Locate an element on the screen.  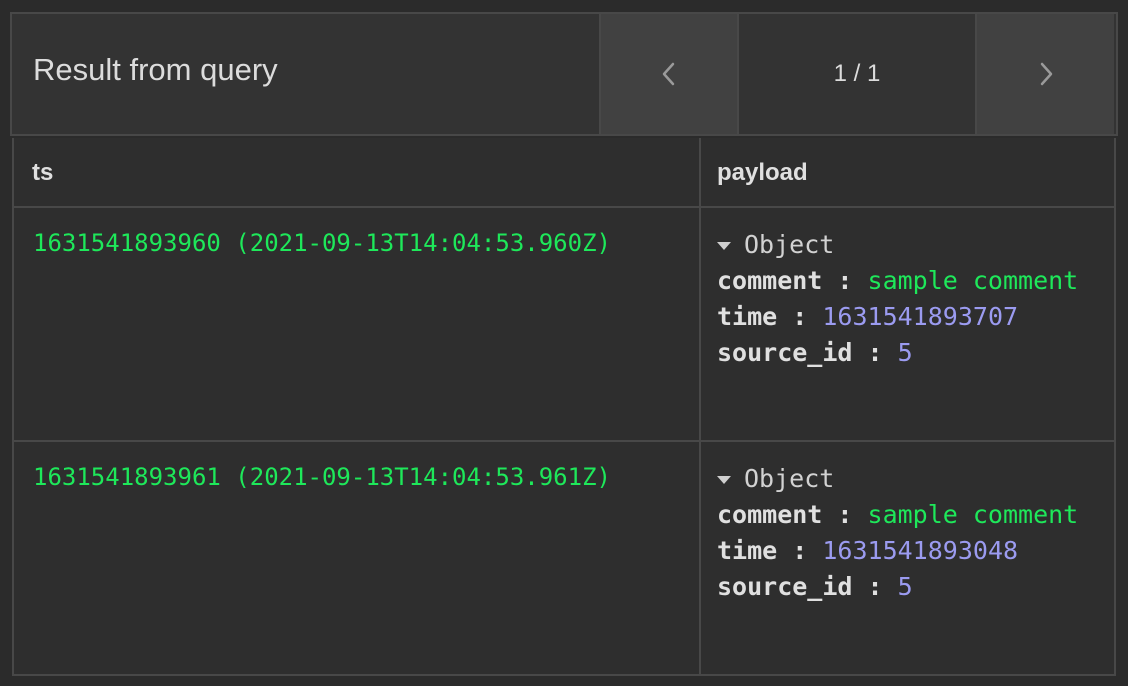
result-title: Result from query is located at coordinates (155, 69).